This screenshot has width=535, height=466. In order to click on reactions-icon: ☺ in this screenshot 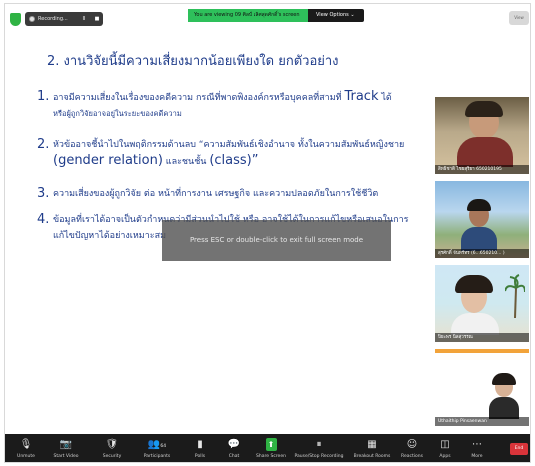, I will do `click(412, 444)`.